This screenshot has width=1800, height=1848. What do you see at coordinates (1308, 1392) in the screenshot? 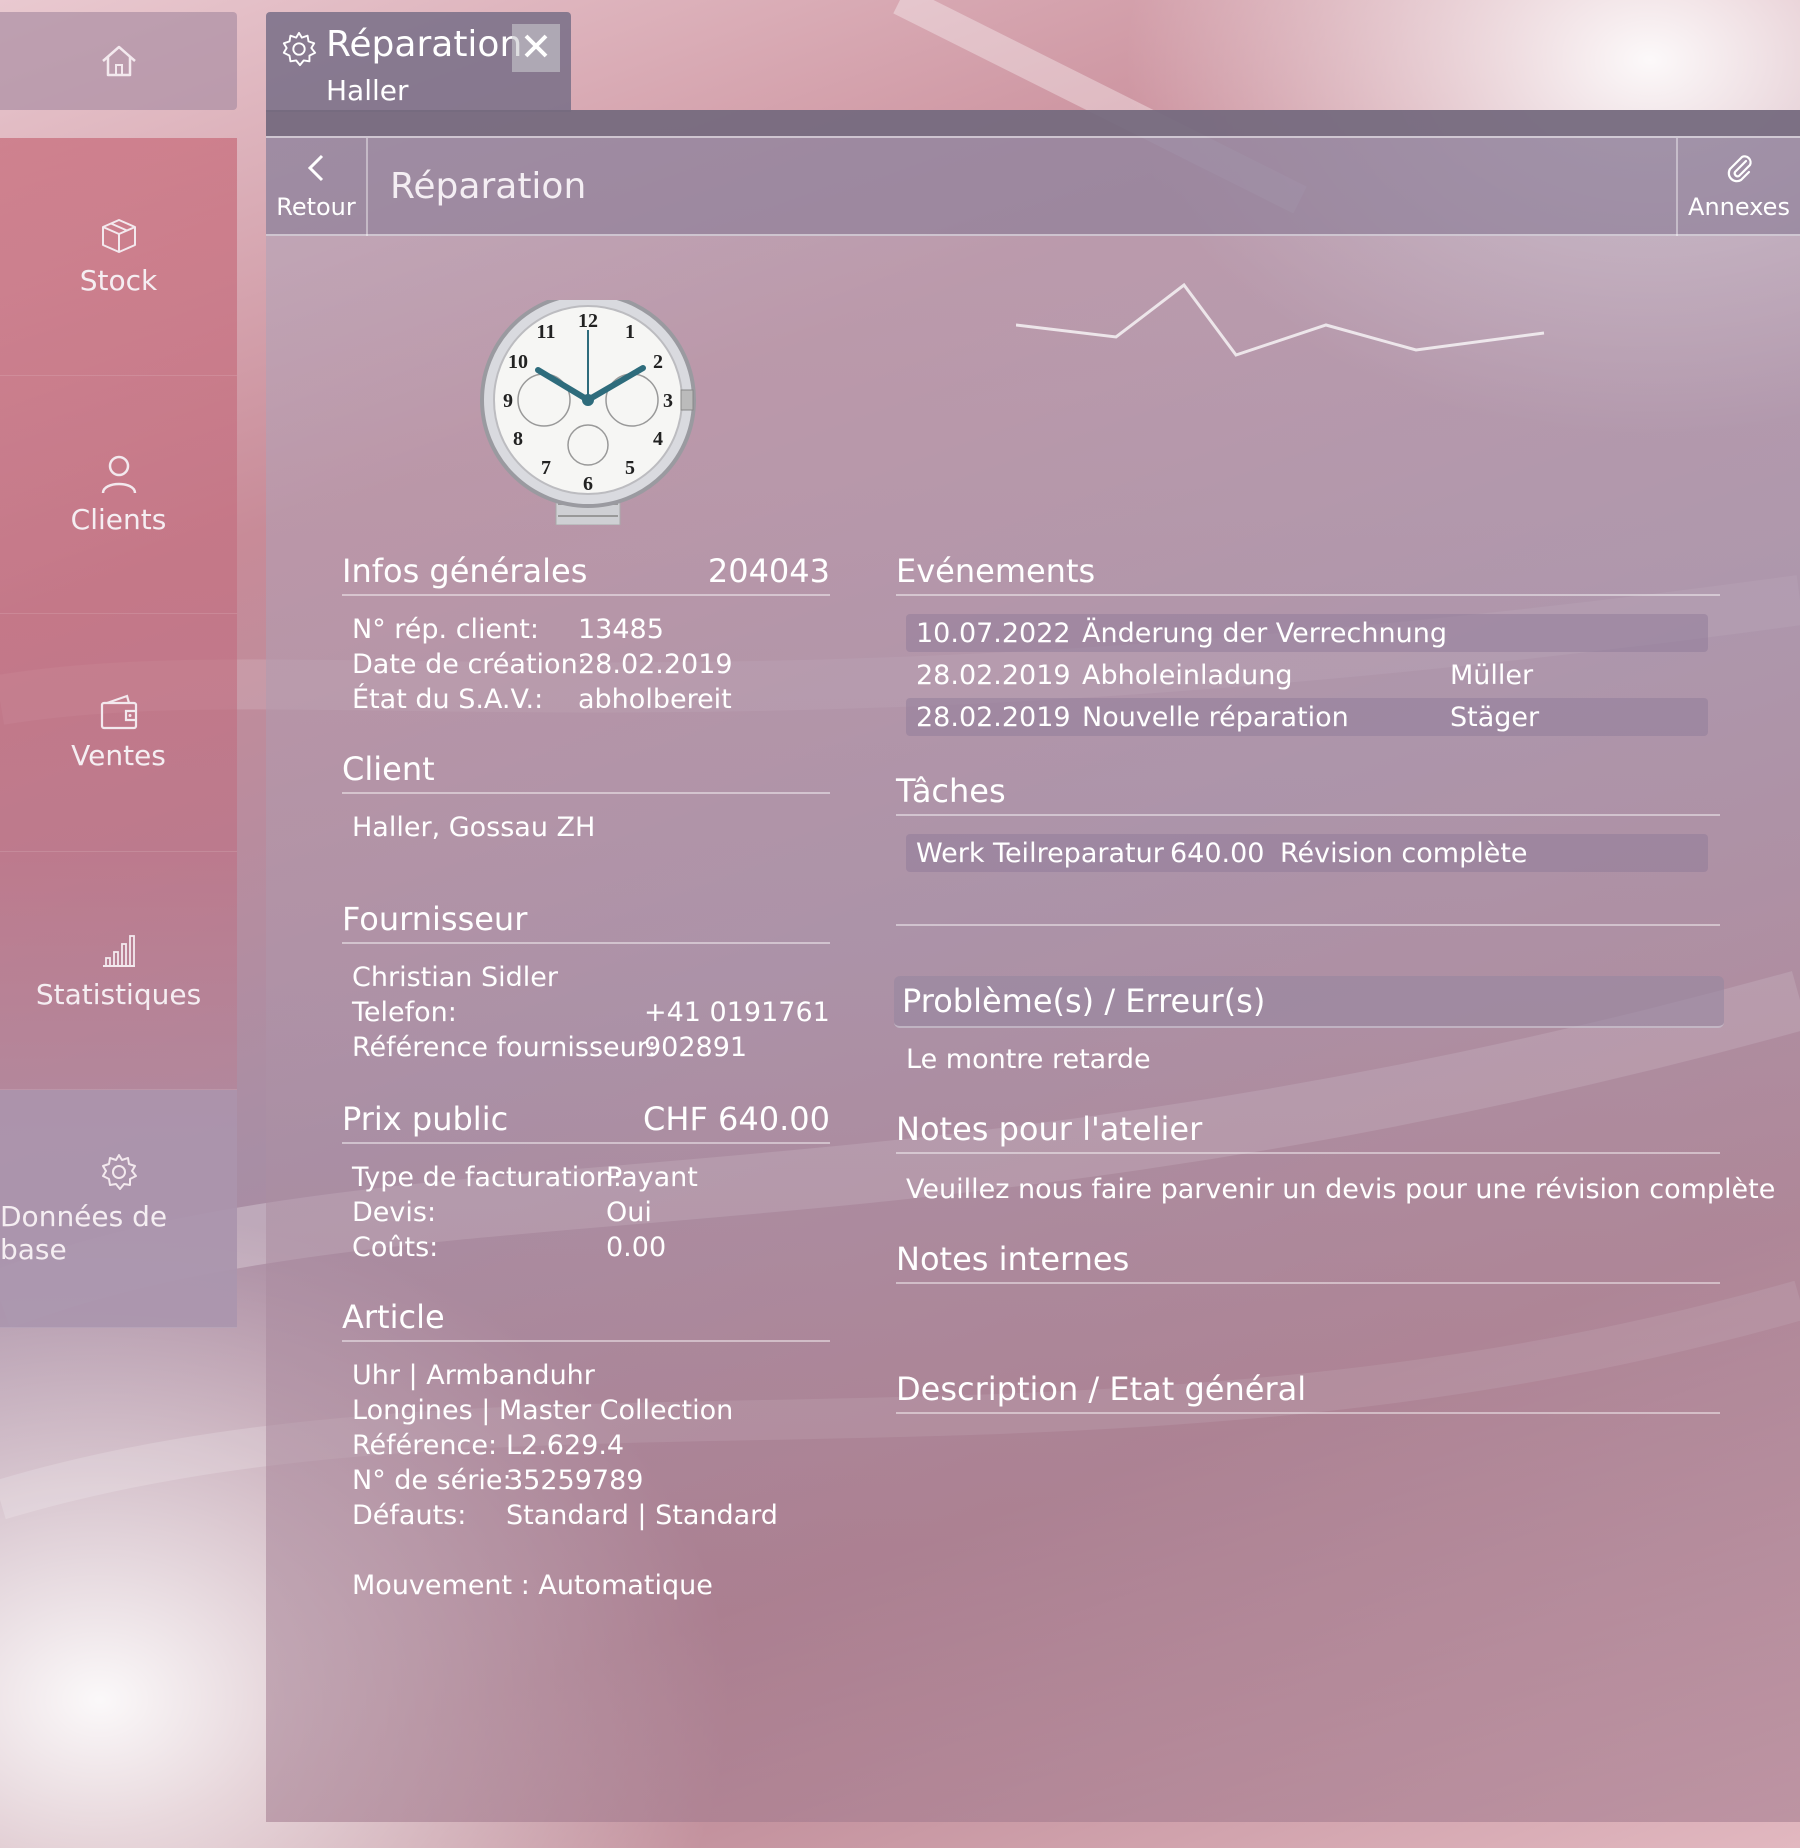
I see `description-heading: Description / Etat général` at bounding box center [1308, 1392].